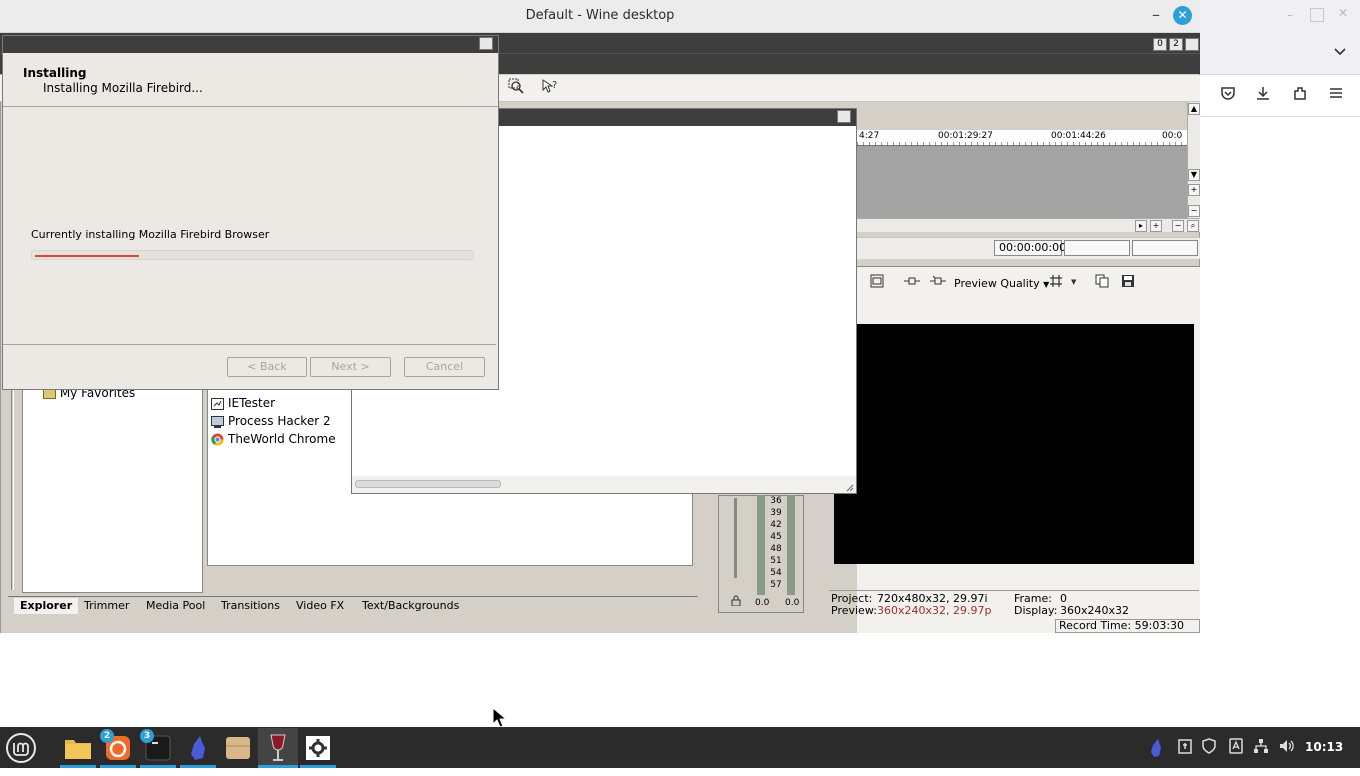 Image resolution: width=1360 pixels, height=776 pixels. I want to click on meter-left, so click(761, 545).